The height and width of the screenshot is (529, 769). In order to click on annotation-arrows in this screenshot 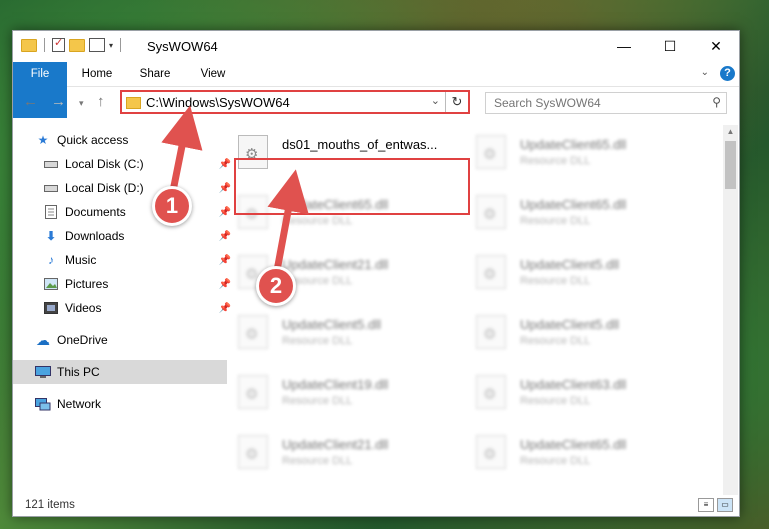, I will do `click(235, 192)`.